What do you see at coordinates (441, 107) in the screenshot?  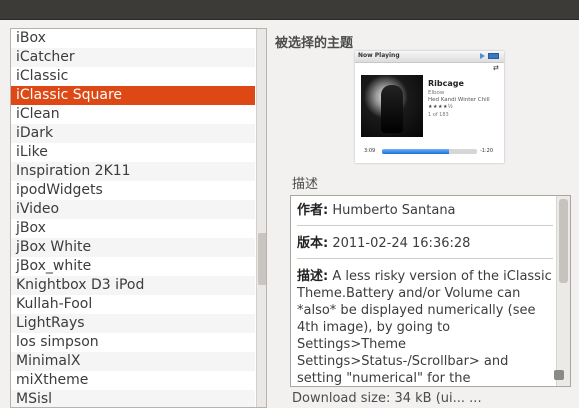 I see `song-rating: ★★★★½` at bounding box center [441, 107].